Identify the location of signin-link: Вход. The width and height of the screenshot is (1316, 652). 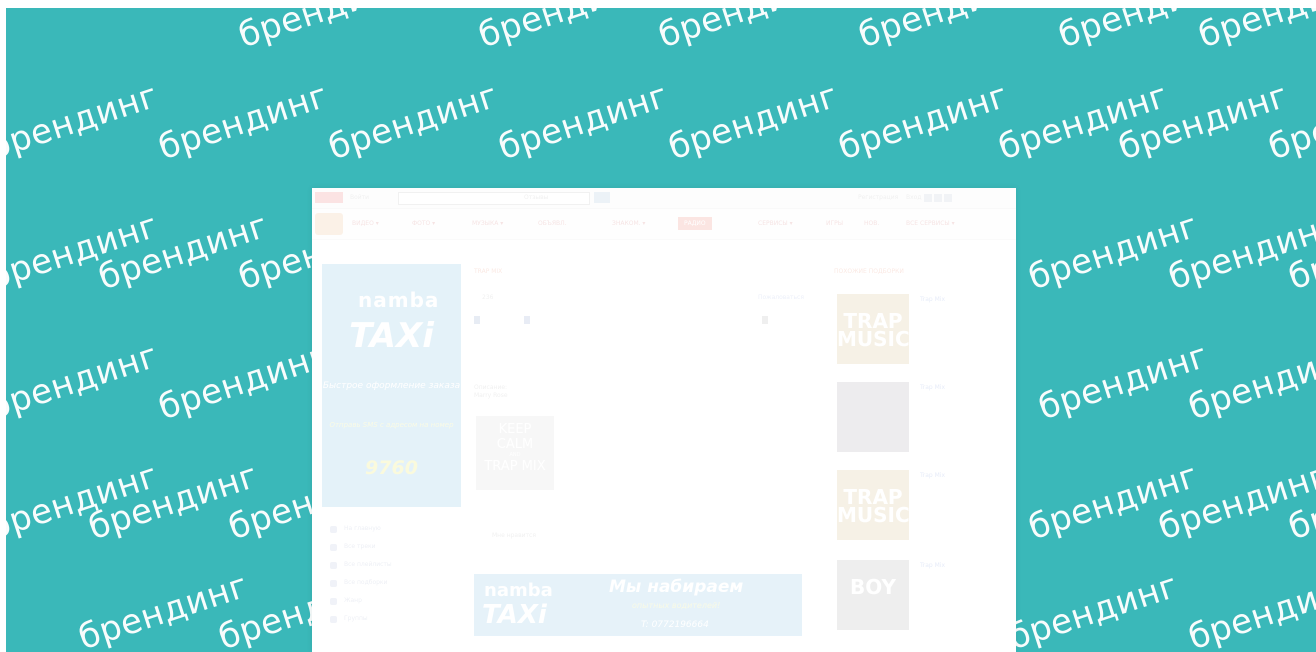
(914, 197).